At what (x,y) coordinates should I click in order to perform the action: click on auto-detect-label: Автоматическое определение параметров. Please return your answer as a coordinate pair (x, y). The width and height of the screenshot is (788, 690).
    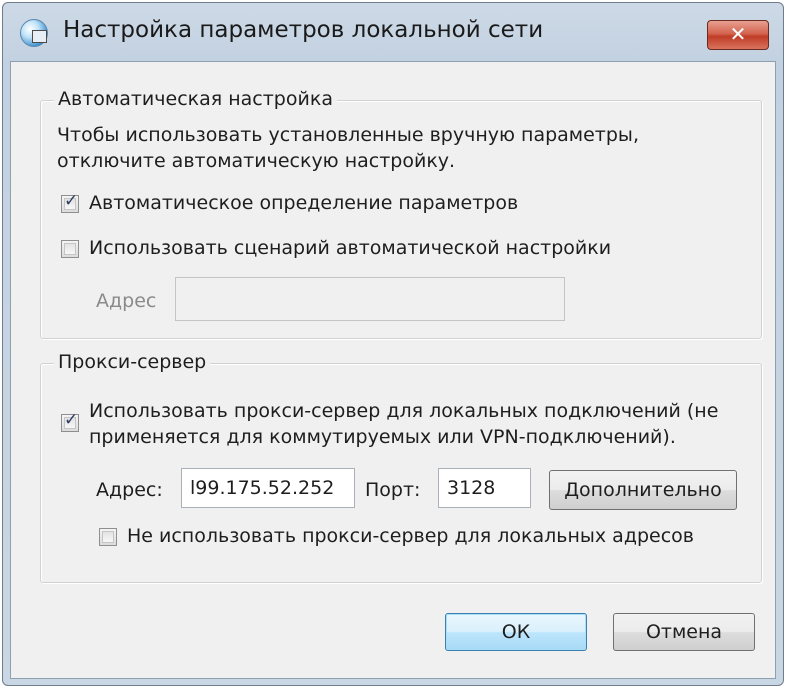
    Looking at the image, I should click on (303, 203).